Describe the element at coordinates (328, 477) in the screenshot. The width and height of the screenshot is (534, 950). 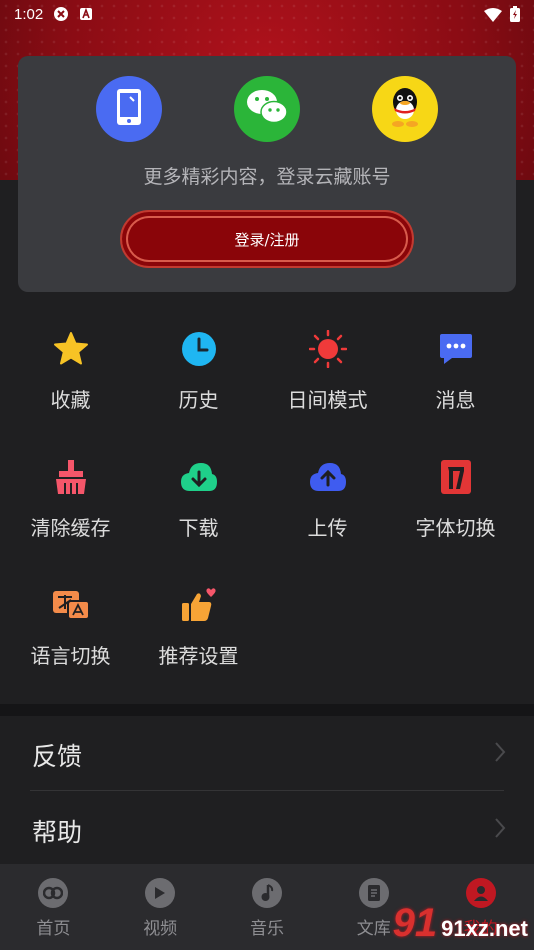
I see `cloud-upload-icon` at that location.